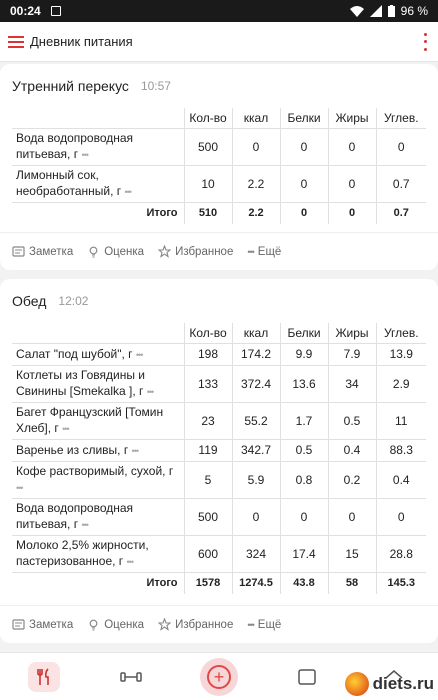 The height and width of the screenshot is (700, 438). I want to click on protein-cell: 0, so click(303, 516).